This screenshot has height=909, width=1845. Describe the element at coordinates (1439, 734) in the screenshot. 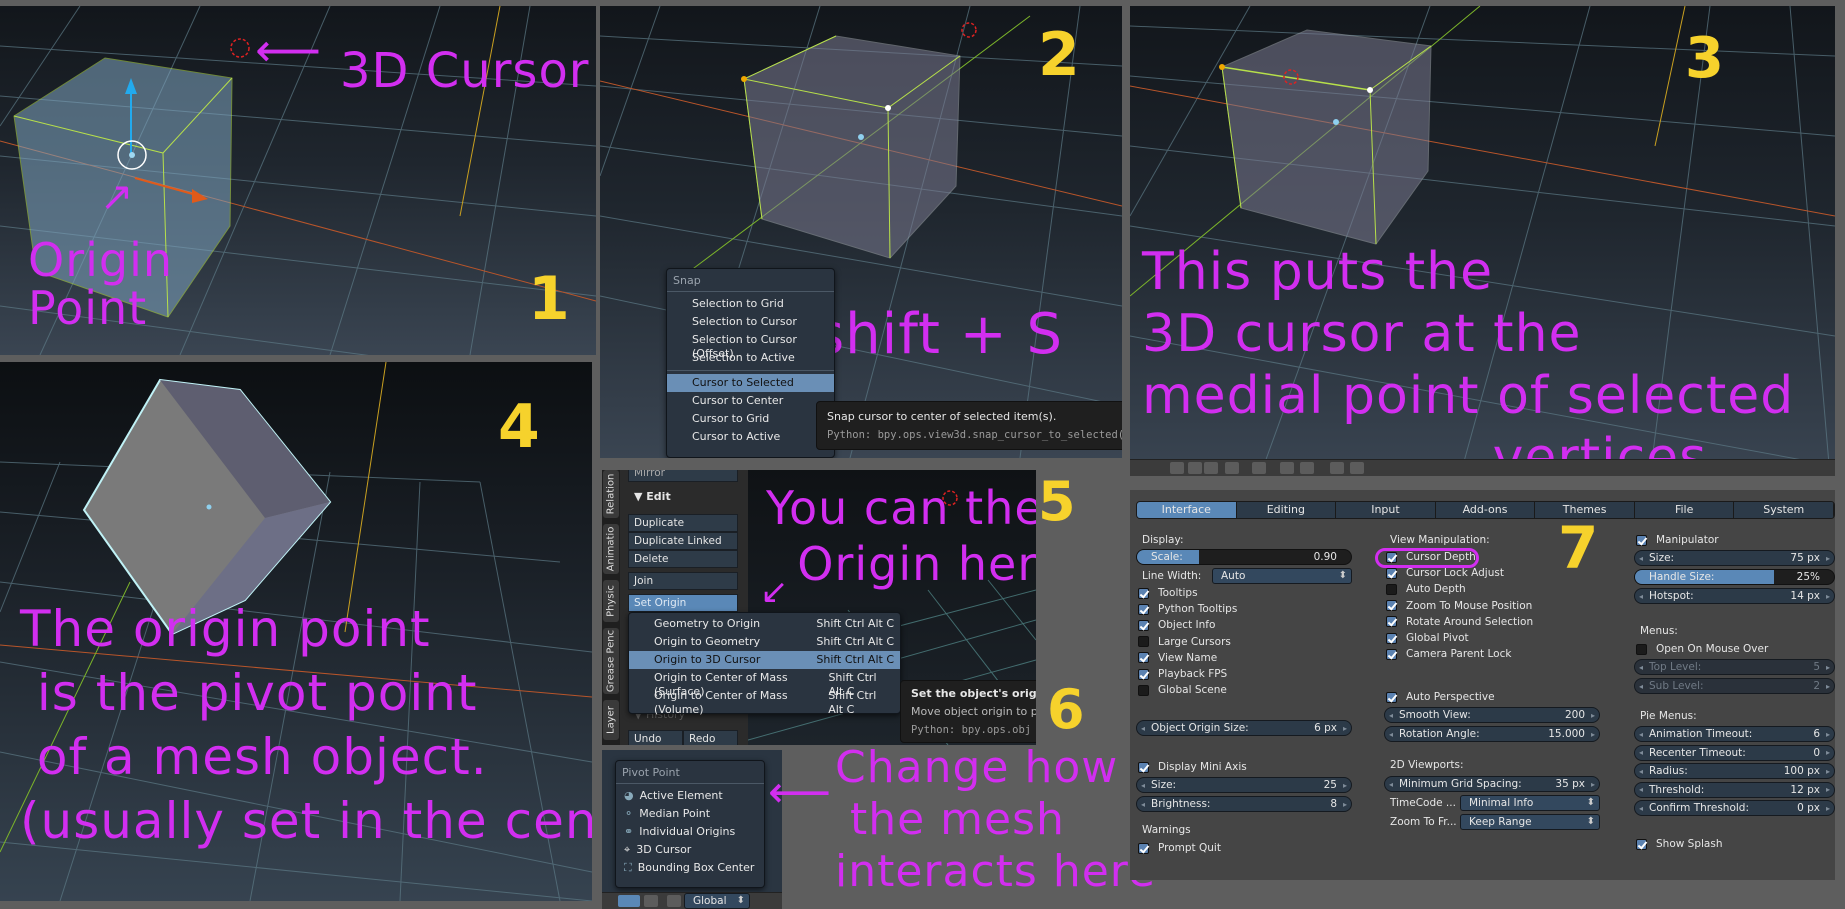

I see `field-label: Rotation Angle:` at that location.